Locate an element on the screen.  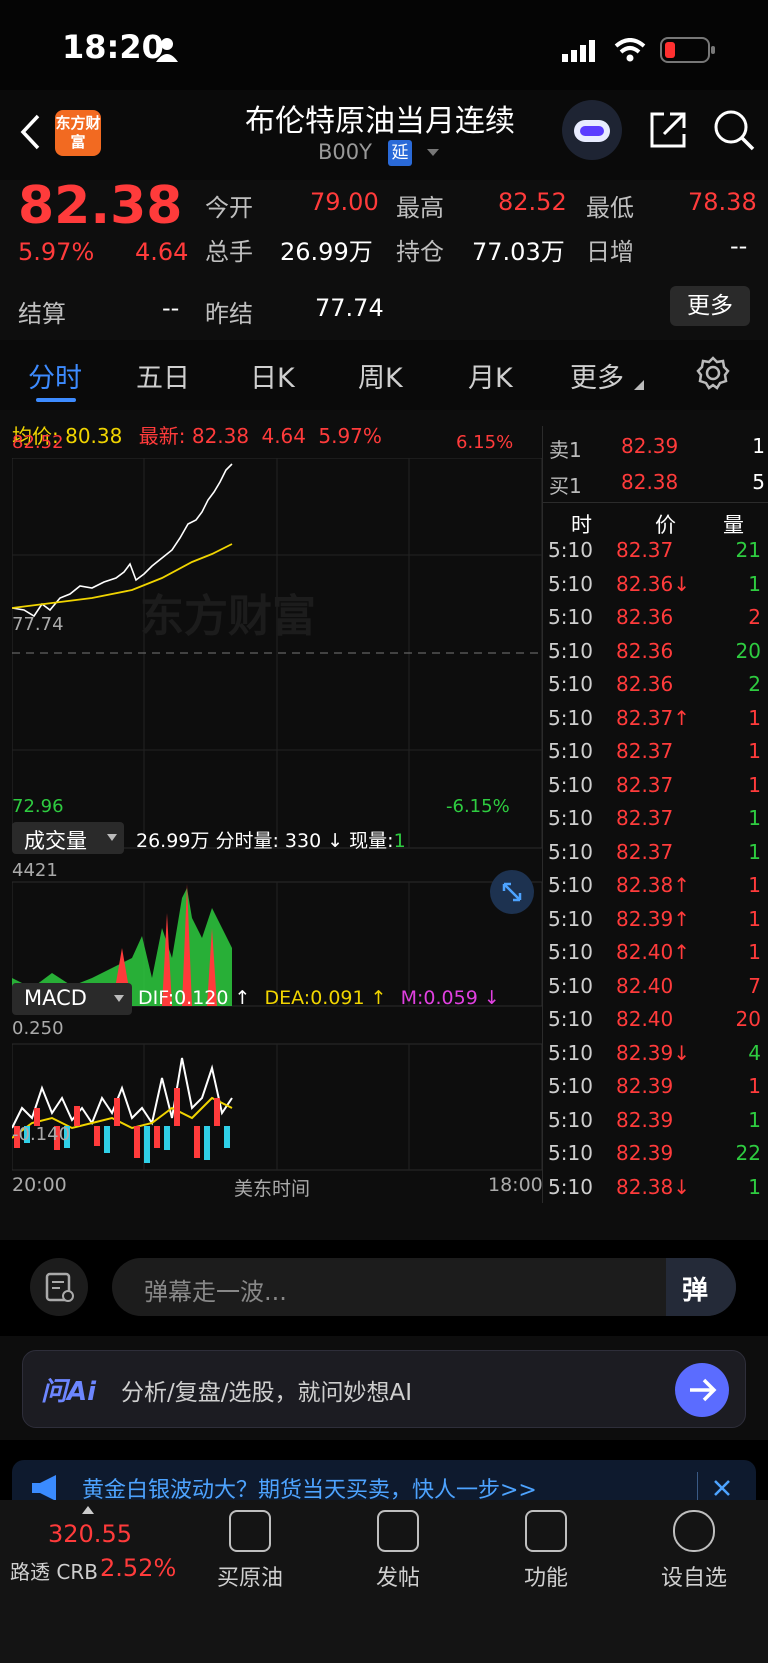
time-axis-start: 20:00 is located at coordinates (39, 1185).